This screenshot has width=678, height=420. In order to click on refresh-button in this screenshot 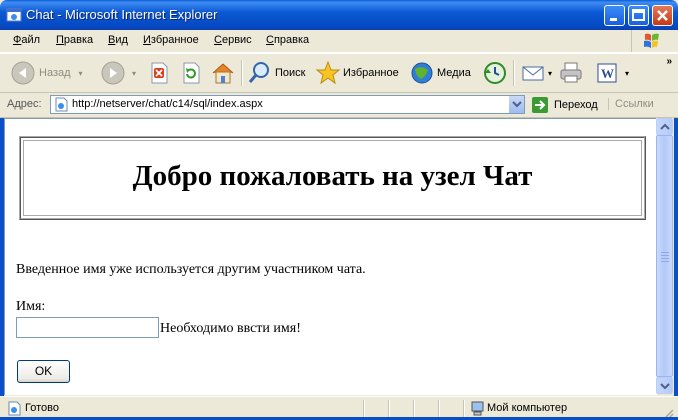, I will do `click(191, 73)`.